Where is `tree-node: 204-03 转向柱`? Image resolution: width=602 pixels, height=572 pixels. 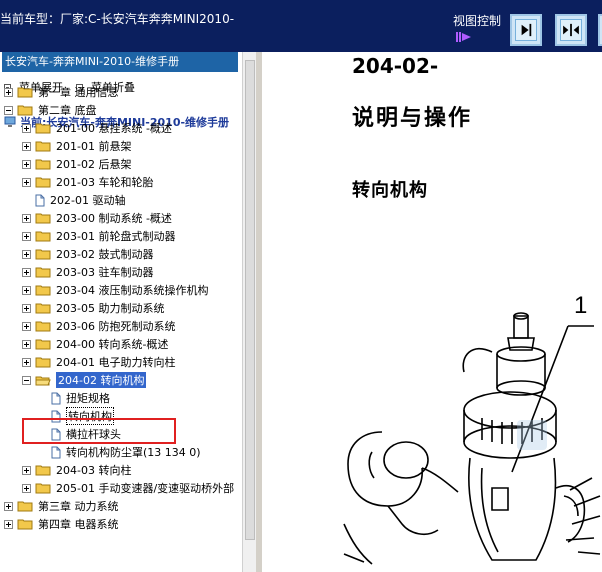 tree-node: 204-03 转向柱 is located at coordinates (76, 470).